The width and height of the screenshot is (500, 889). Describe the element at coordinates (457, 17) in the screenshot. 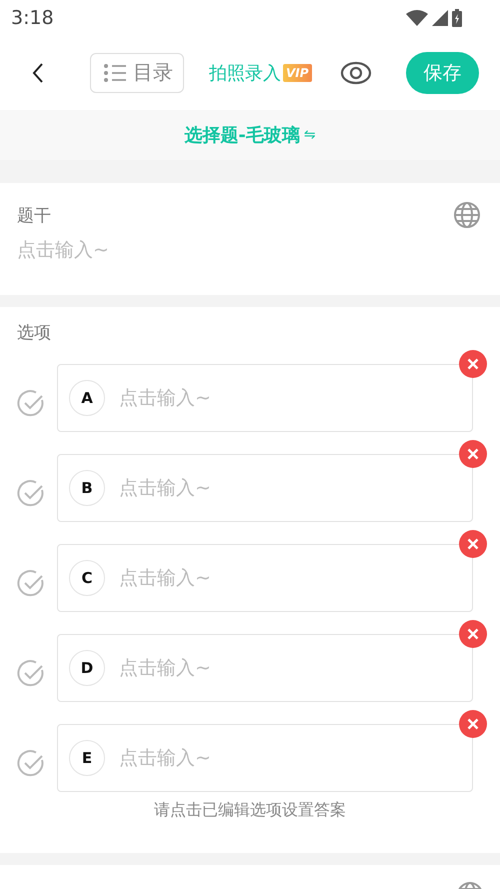

I see `battery-icon` at that location.